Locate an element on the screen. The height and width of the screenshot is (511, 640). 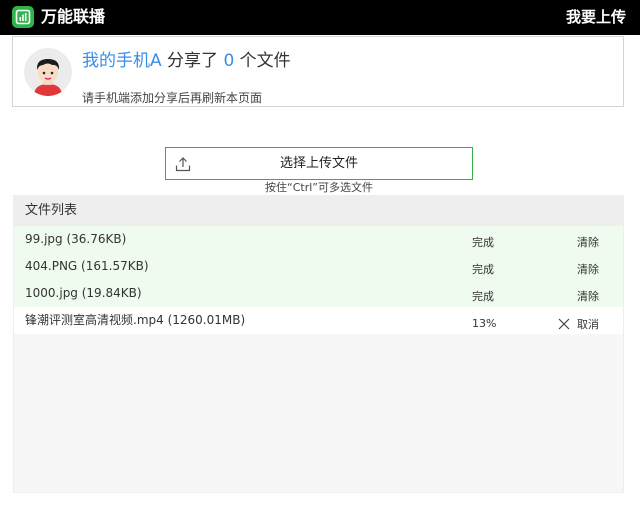
broadcast-logo-icon is located at coordinates (23, 17).